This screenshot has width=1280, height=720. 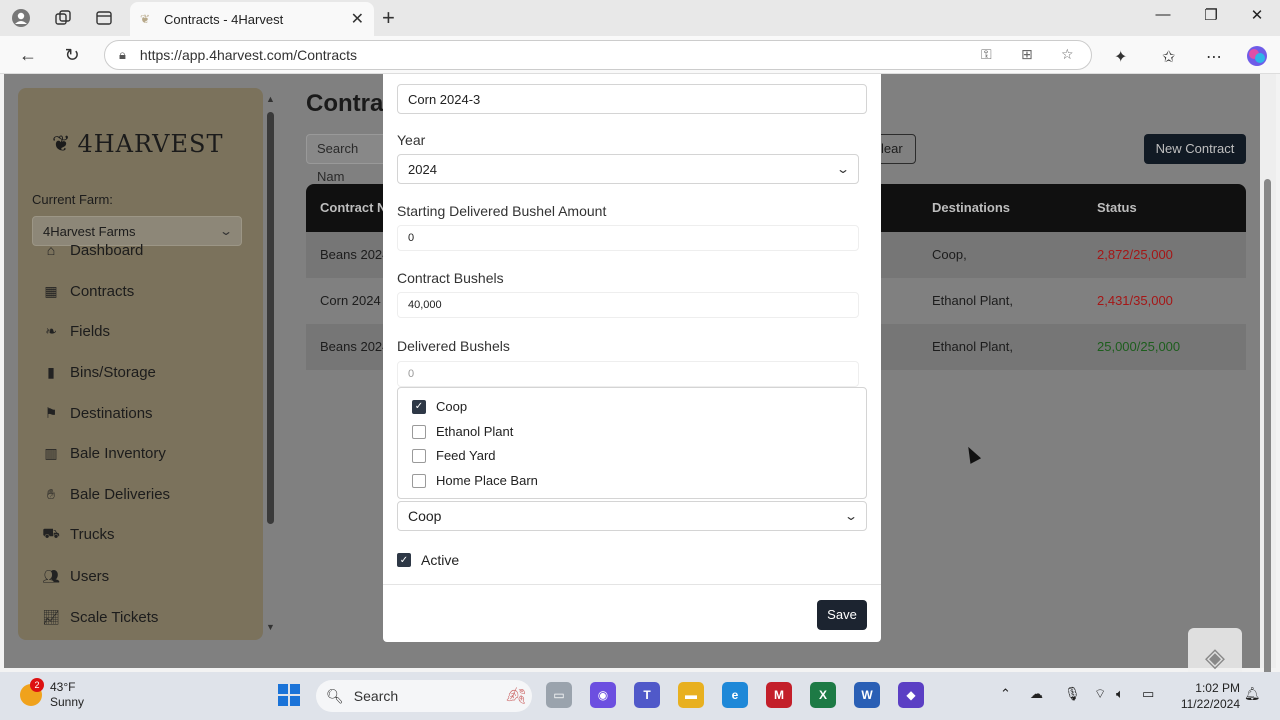 What do you see at coordinates (1139, 346) in the screenshot?
I see `row-status: 25,000/25,000` at bounding box center [1139, 346].